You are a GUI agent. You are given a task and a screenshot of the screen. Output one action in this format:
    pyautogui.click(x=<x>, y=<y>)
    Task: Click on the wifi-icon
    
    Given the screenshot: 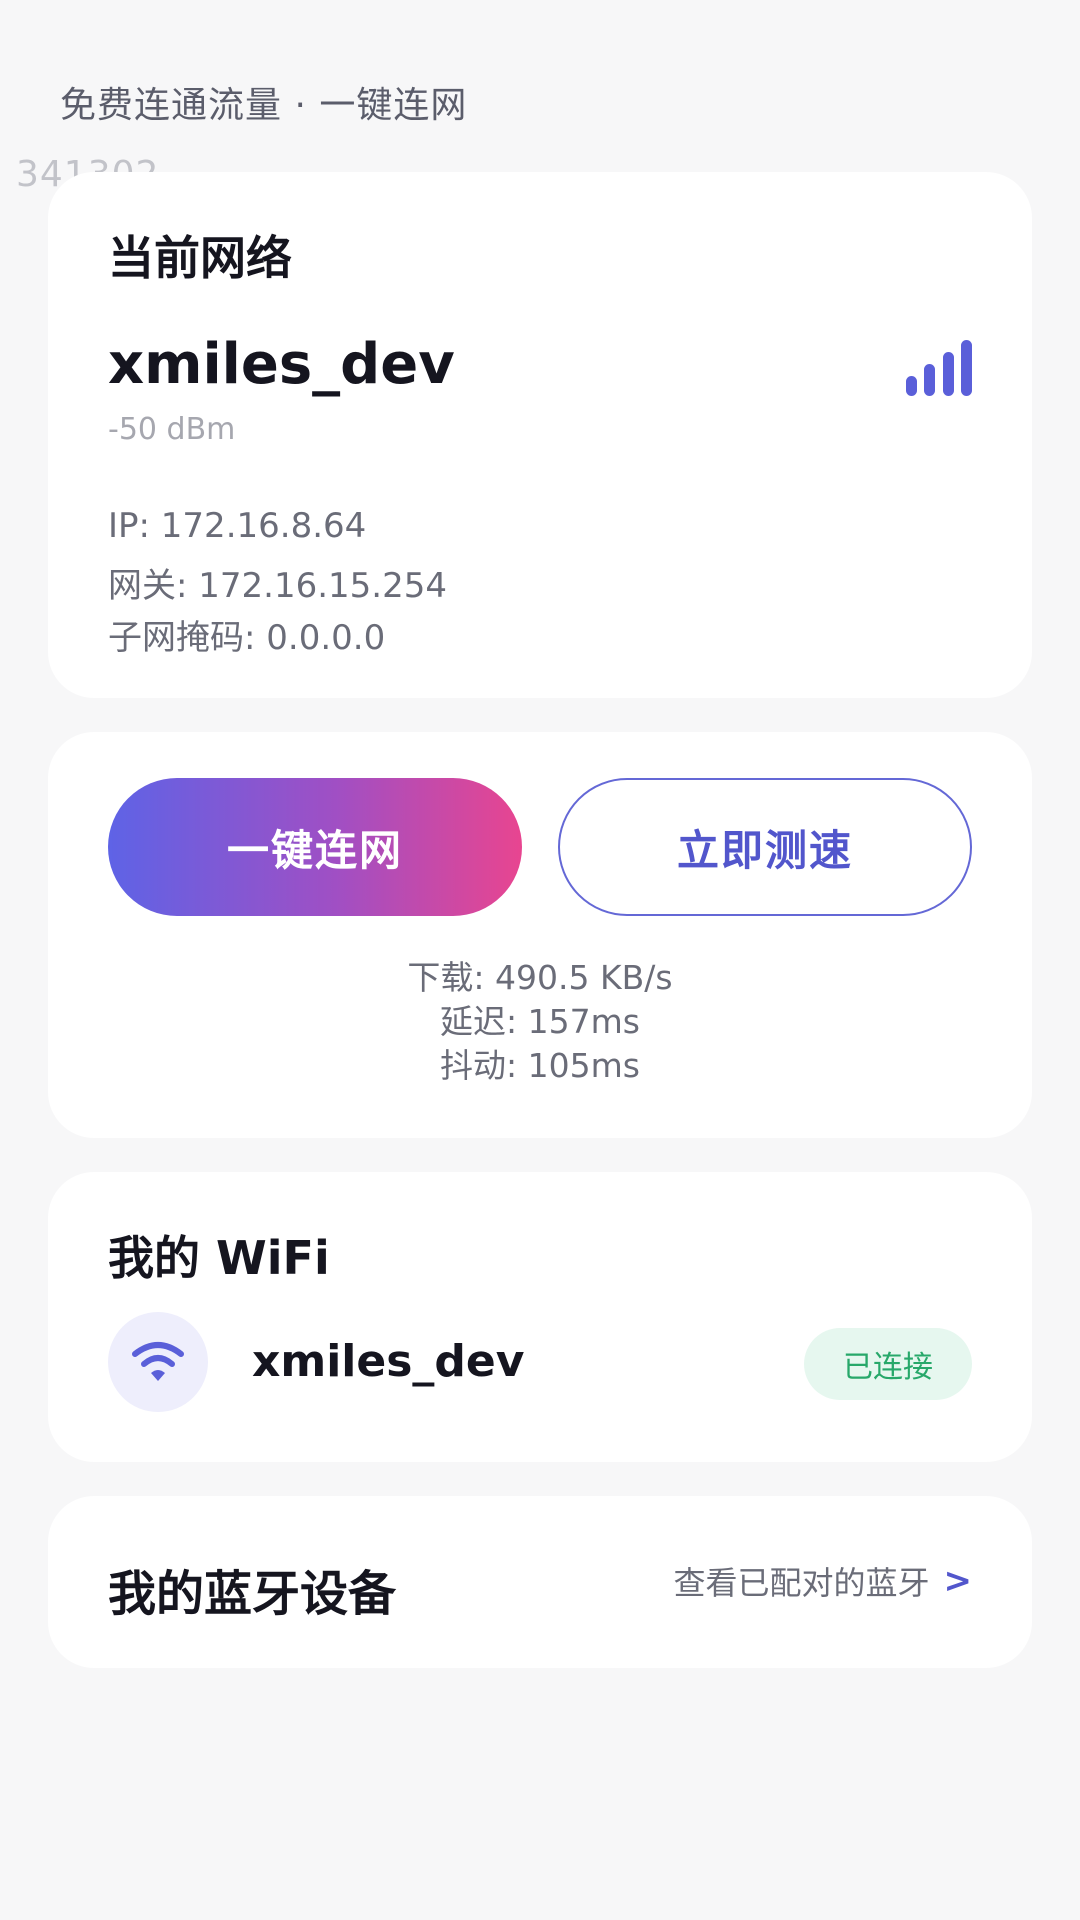 What is the action you would take?
    pyautogui.click(x=158, y=1362)
    